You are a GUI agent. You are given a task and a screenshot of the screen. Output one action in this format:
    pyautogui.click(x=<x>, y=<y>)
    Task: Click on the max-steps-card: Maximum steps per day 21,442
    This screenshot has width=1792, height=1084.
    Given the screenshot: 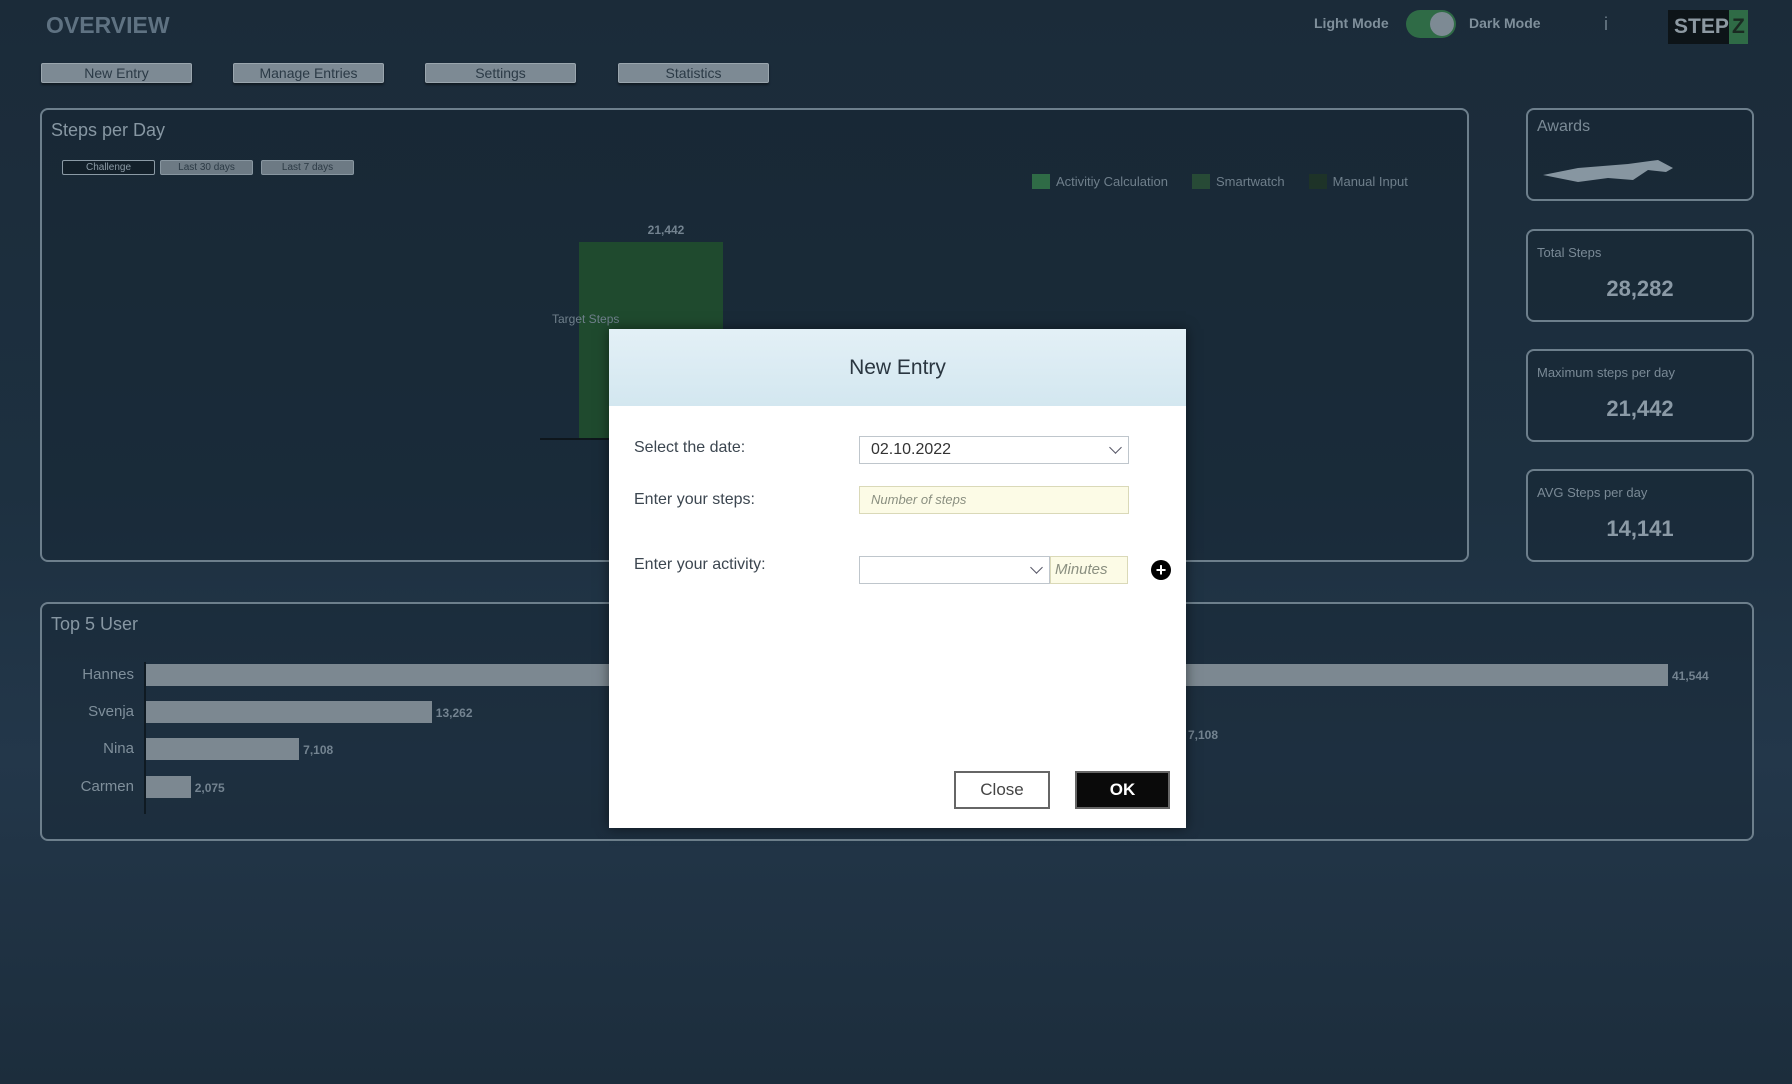 What is the action you would take?
    pyautogui.click(x=1640, y=395)
    